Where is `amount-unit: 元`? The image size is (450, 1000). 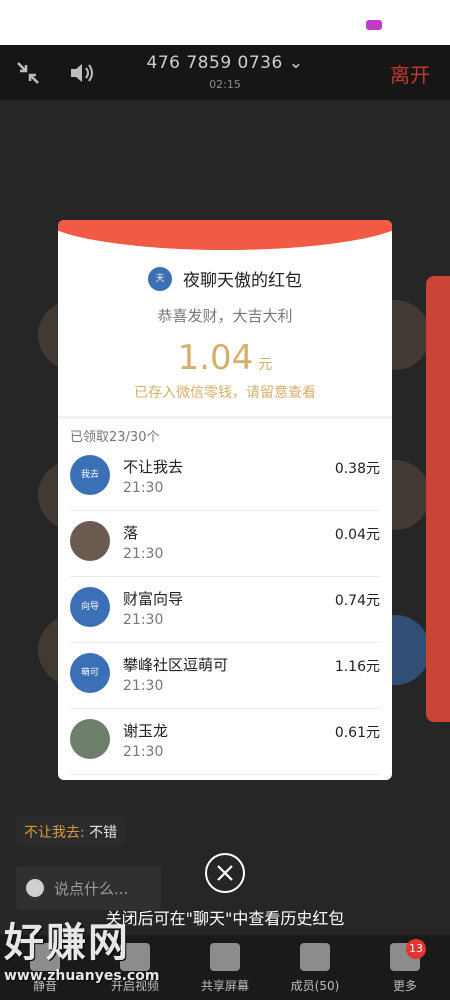 amount-unit: 元 is located at coordinates (265, 365).